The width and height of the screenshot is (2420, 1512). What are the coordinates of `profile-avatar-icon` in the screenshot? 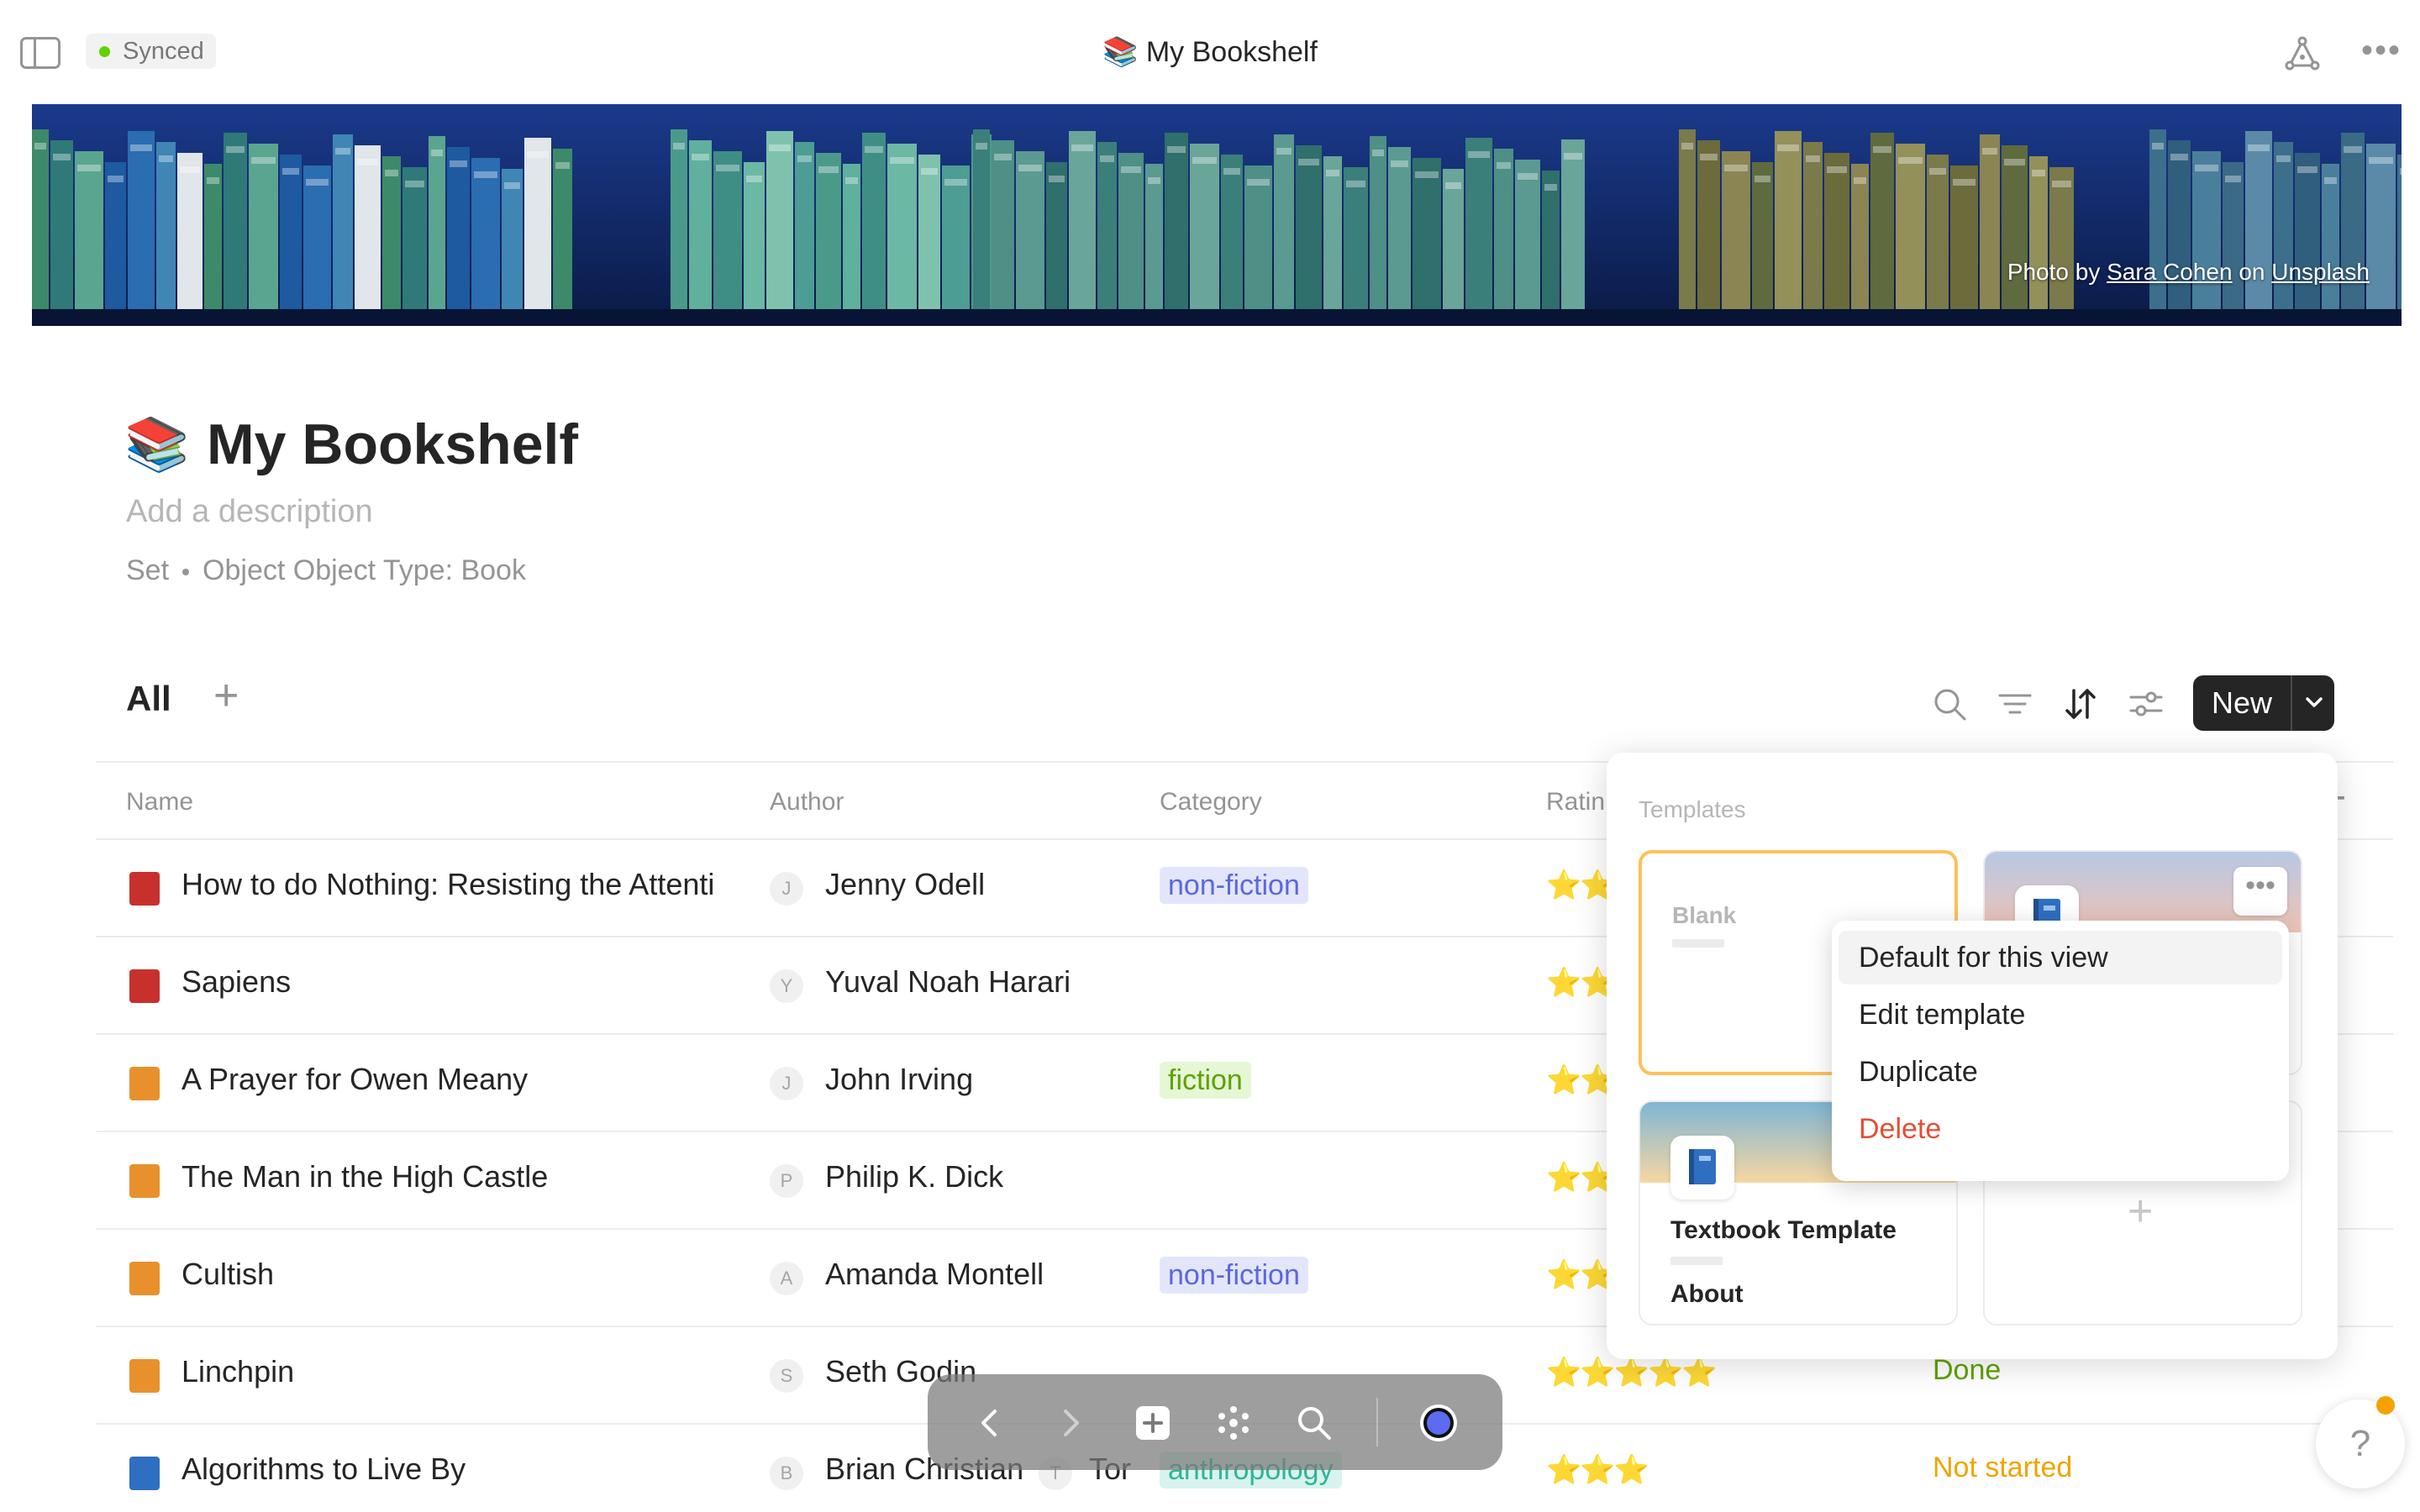 It's located at (1438, 1423).